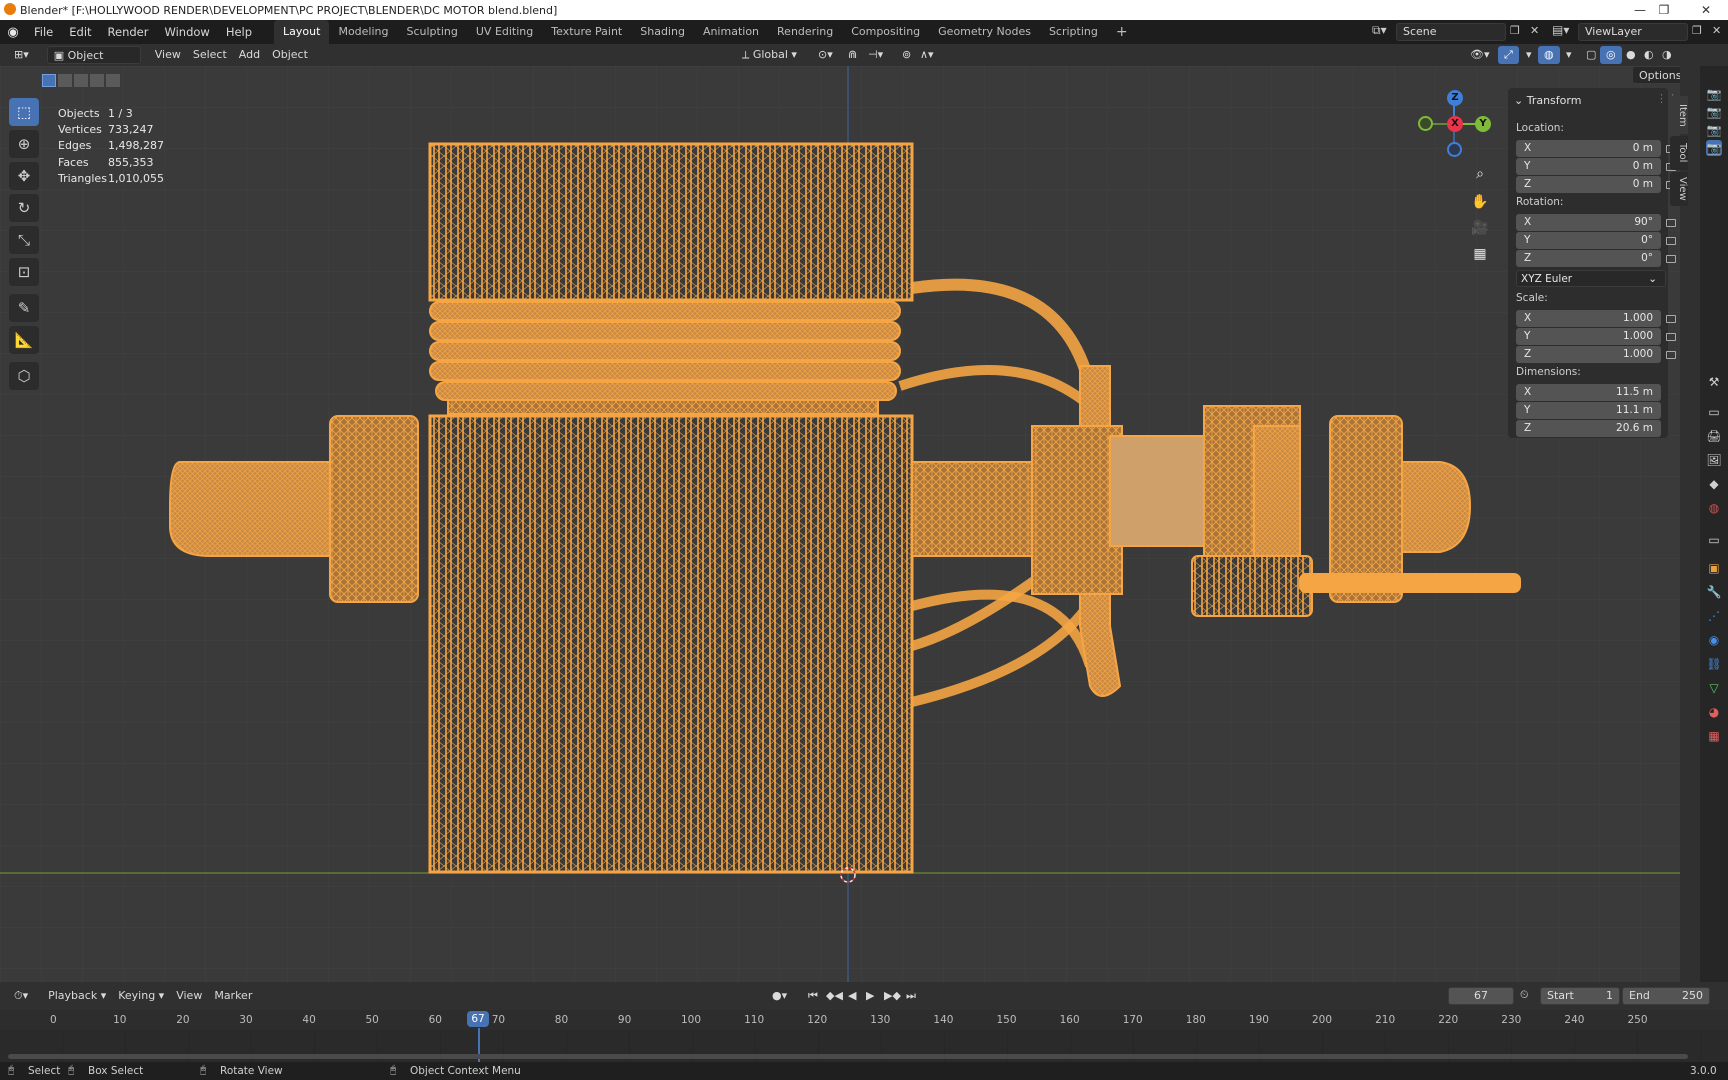  I want to click on dimensions-y-field: Y 11.1 m, so click(1588, 410).